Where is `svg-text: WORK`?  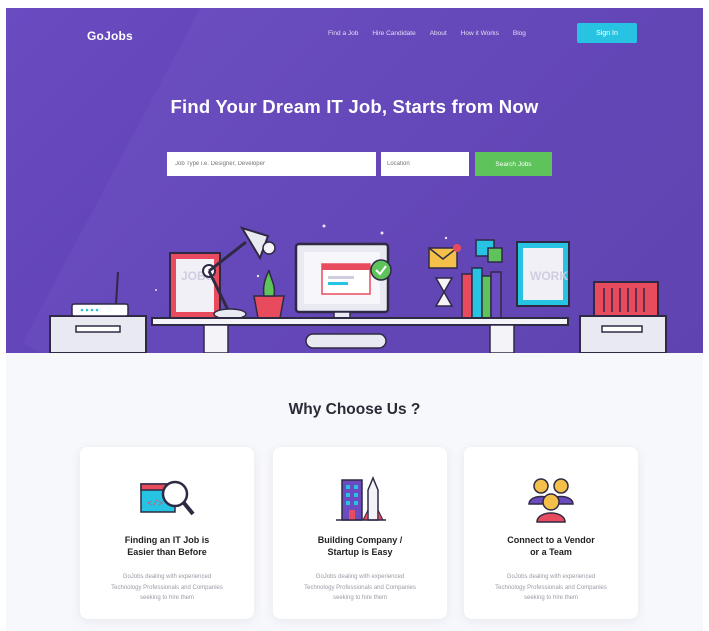 svg-text: WORK is located at coordinates (549, 276).